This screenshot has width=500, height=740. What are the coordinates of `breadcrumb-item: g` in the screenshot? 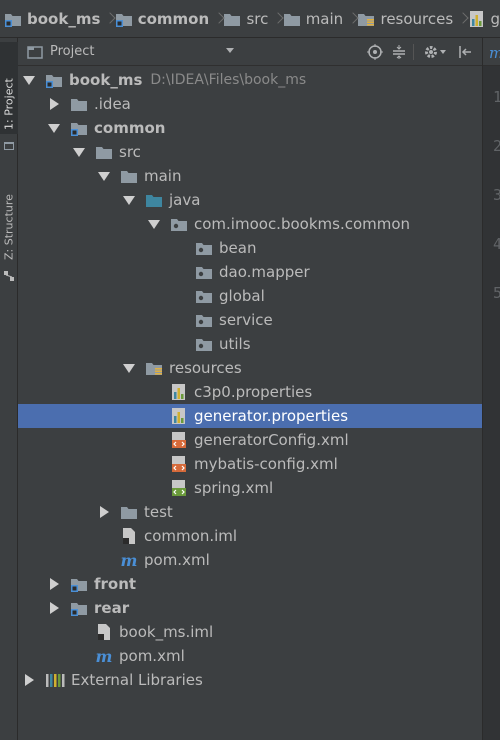 It's located at (484, 19).